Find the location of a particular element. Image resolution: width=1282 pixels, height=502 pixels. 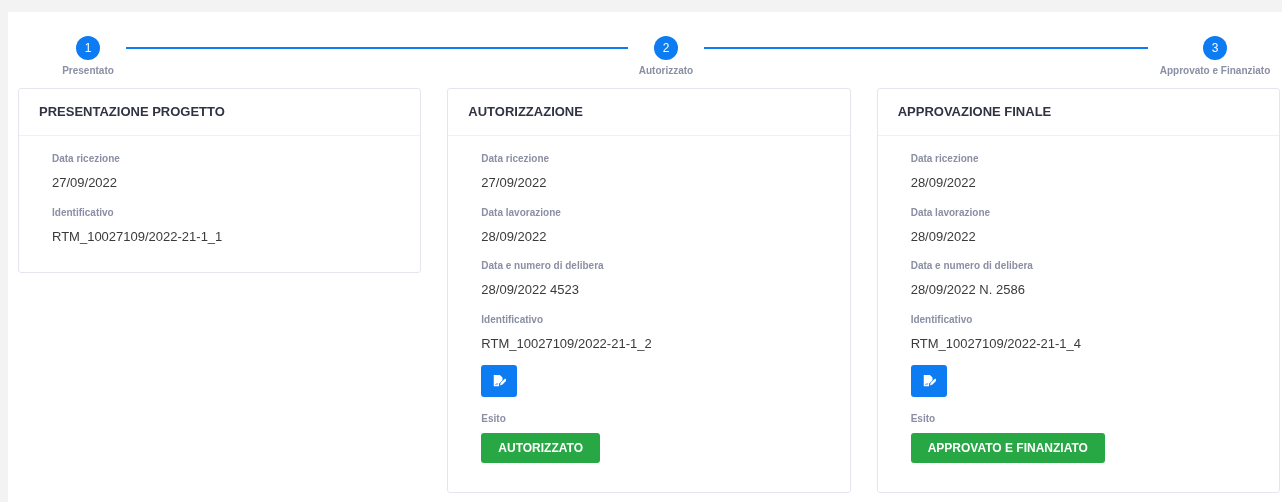

field-value: RTM_10027109/2022-21-1_2 is located at coordinates (567, 343).